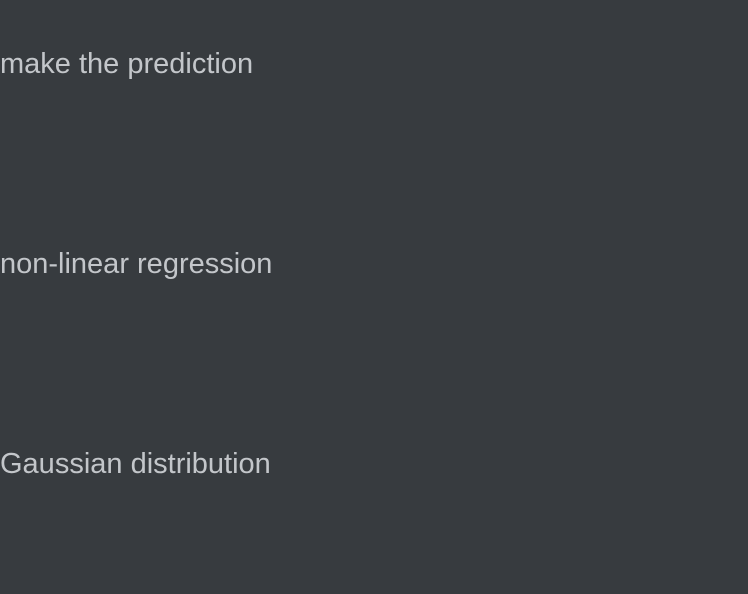  Describe the element at coordinates (136, 264) in the screenshot. I see `list-item-non-linear-regression: non-linear regression` at that location.